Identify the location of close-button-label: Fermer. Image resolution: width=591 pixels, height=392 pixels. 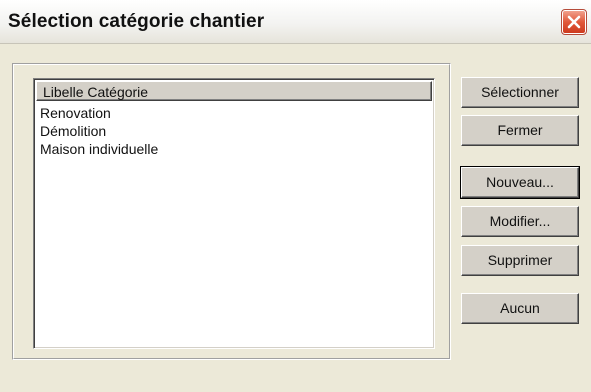
(520, 130).